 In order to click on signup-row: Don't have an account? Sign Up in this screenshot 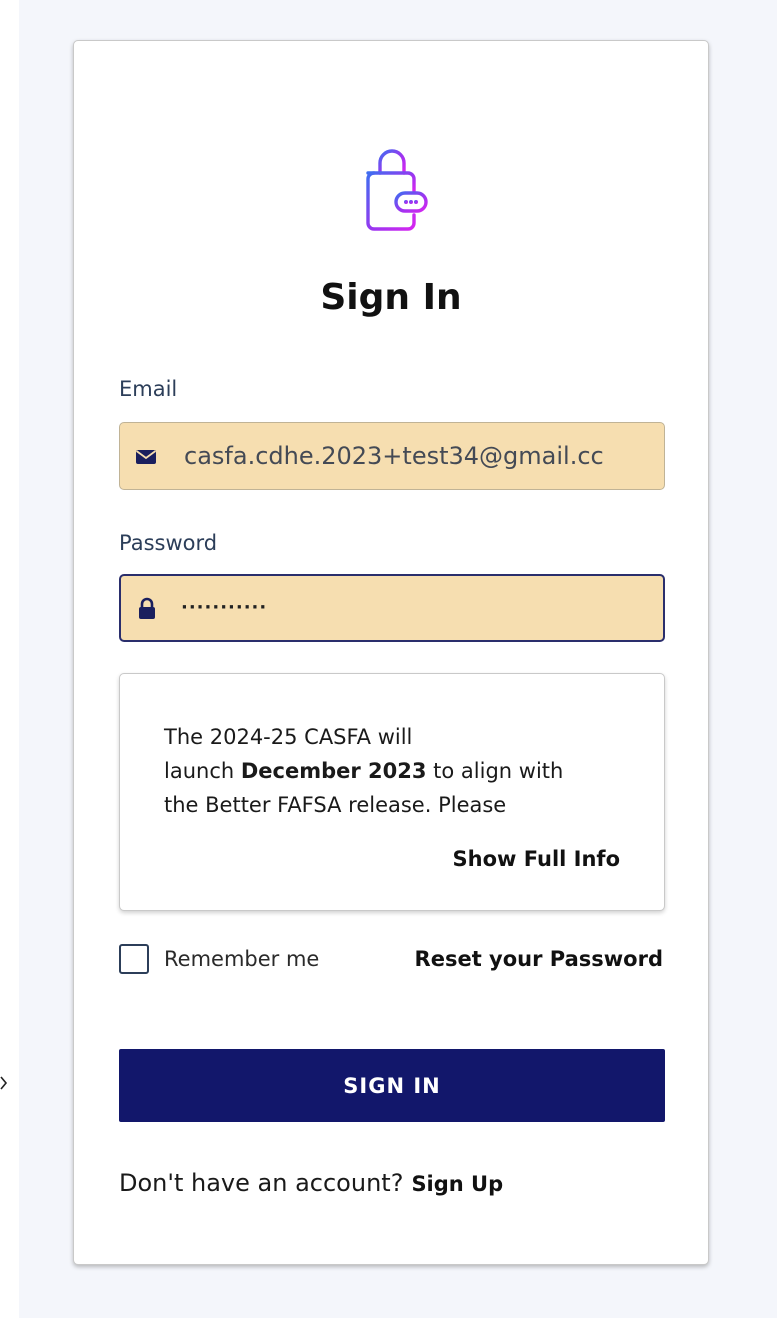, I will do `click(311, 1183)`.